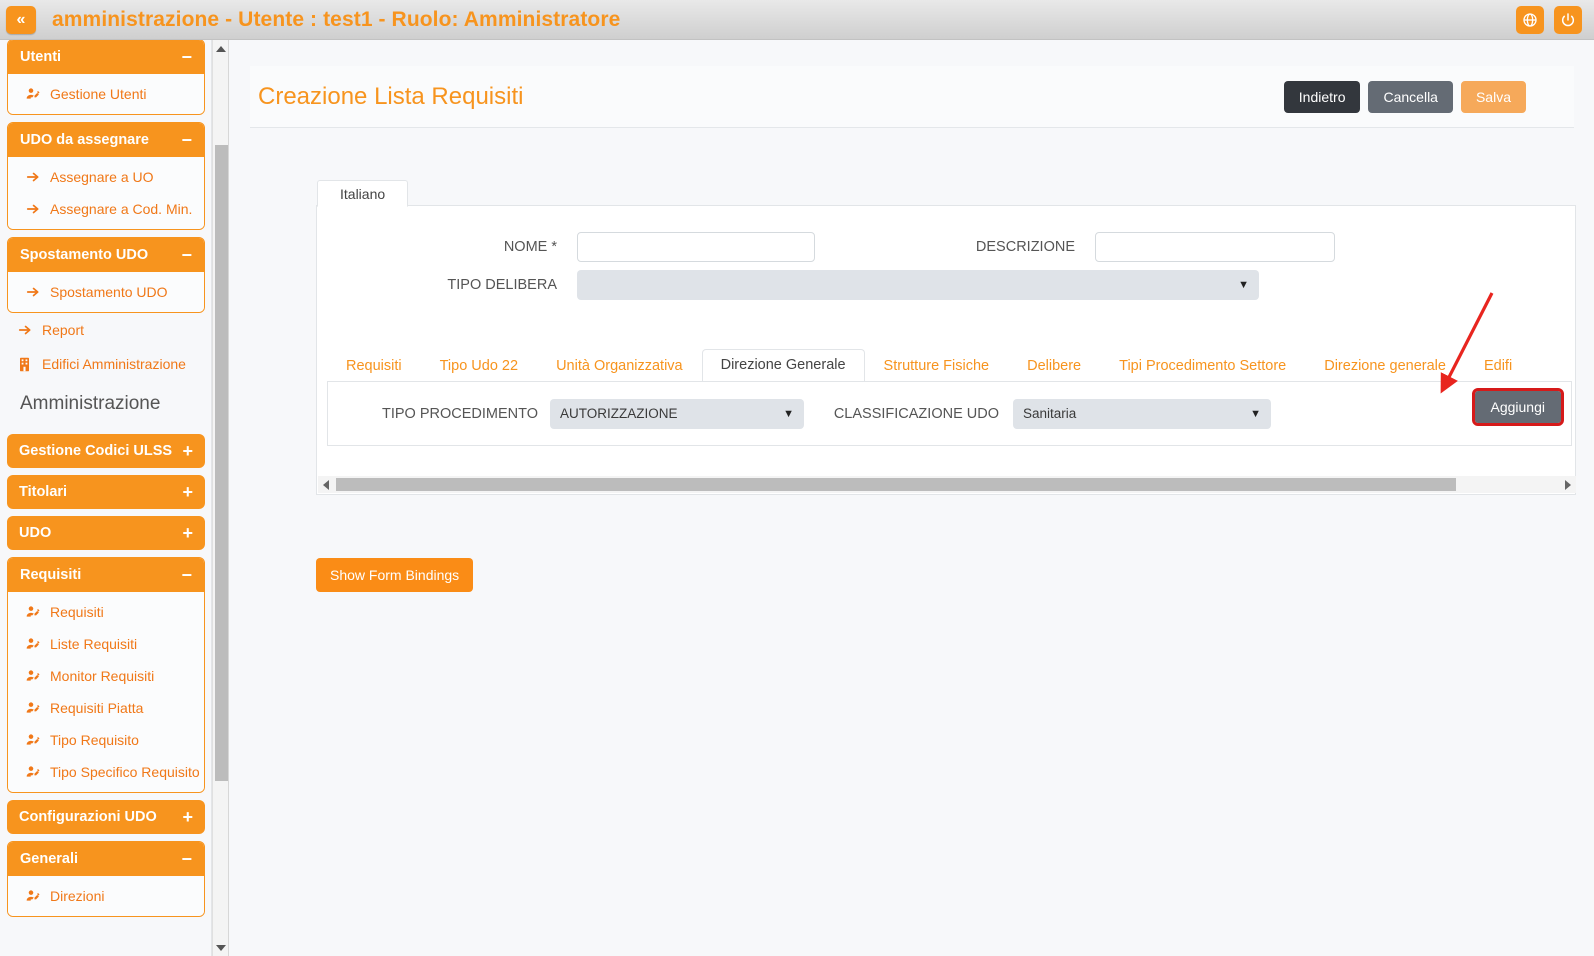 This screenshot has width=1594, height=956. What do you see at coordinates (106, 740) in the screenshot?
I see `sidebar-item-tipo-requisito: Tipo Requisito` at bounding box center [106, 740].